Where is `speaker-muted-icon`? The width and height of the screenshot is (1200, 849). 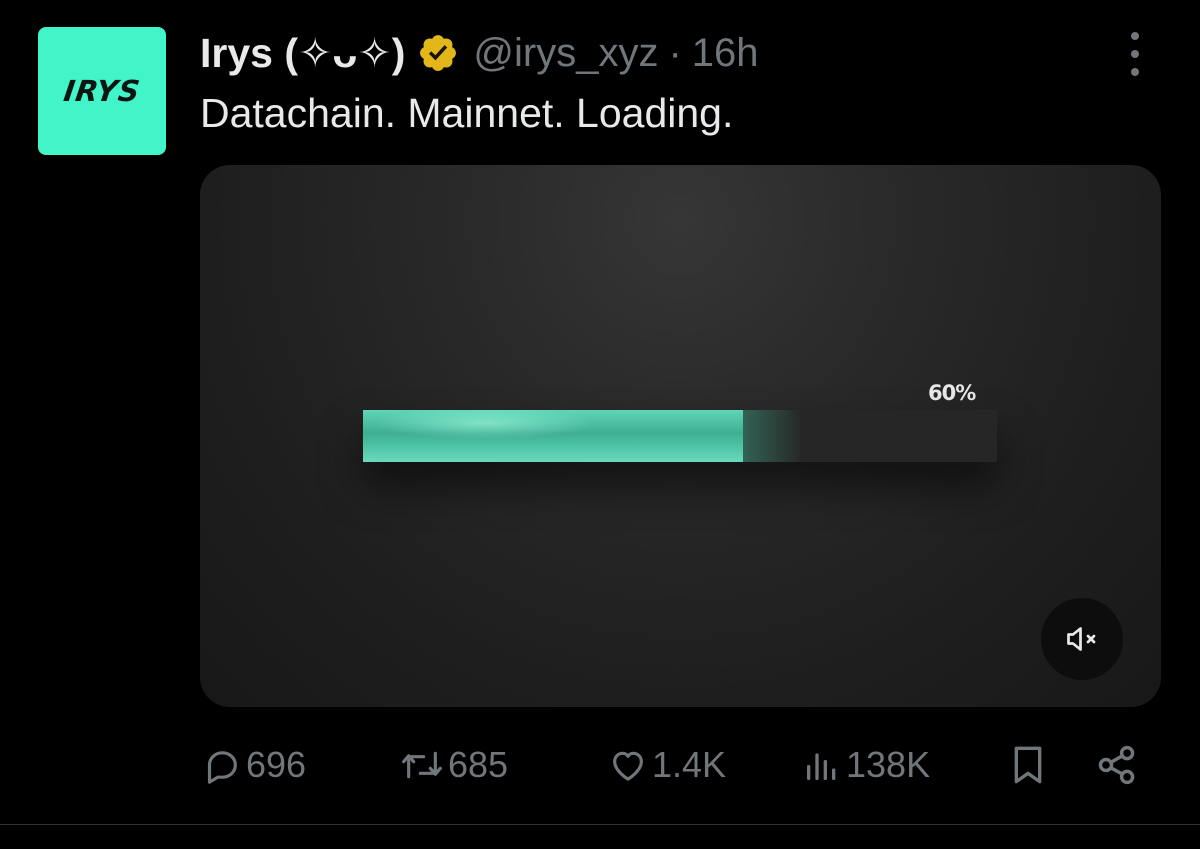
speaker-muted-icon is located at coordinates (1081, 639).